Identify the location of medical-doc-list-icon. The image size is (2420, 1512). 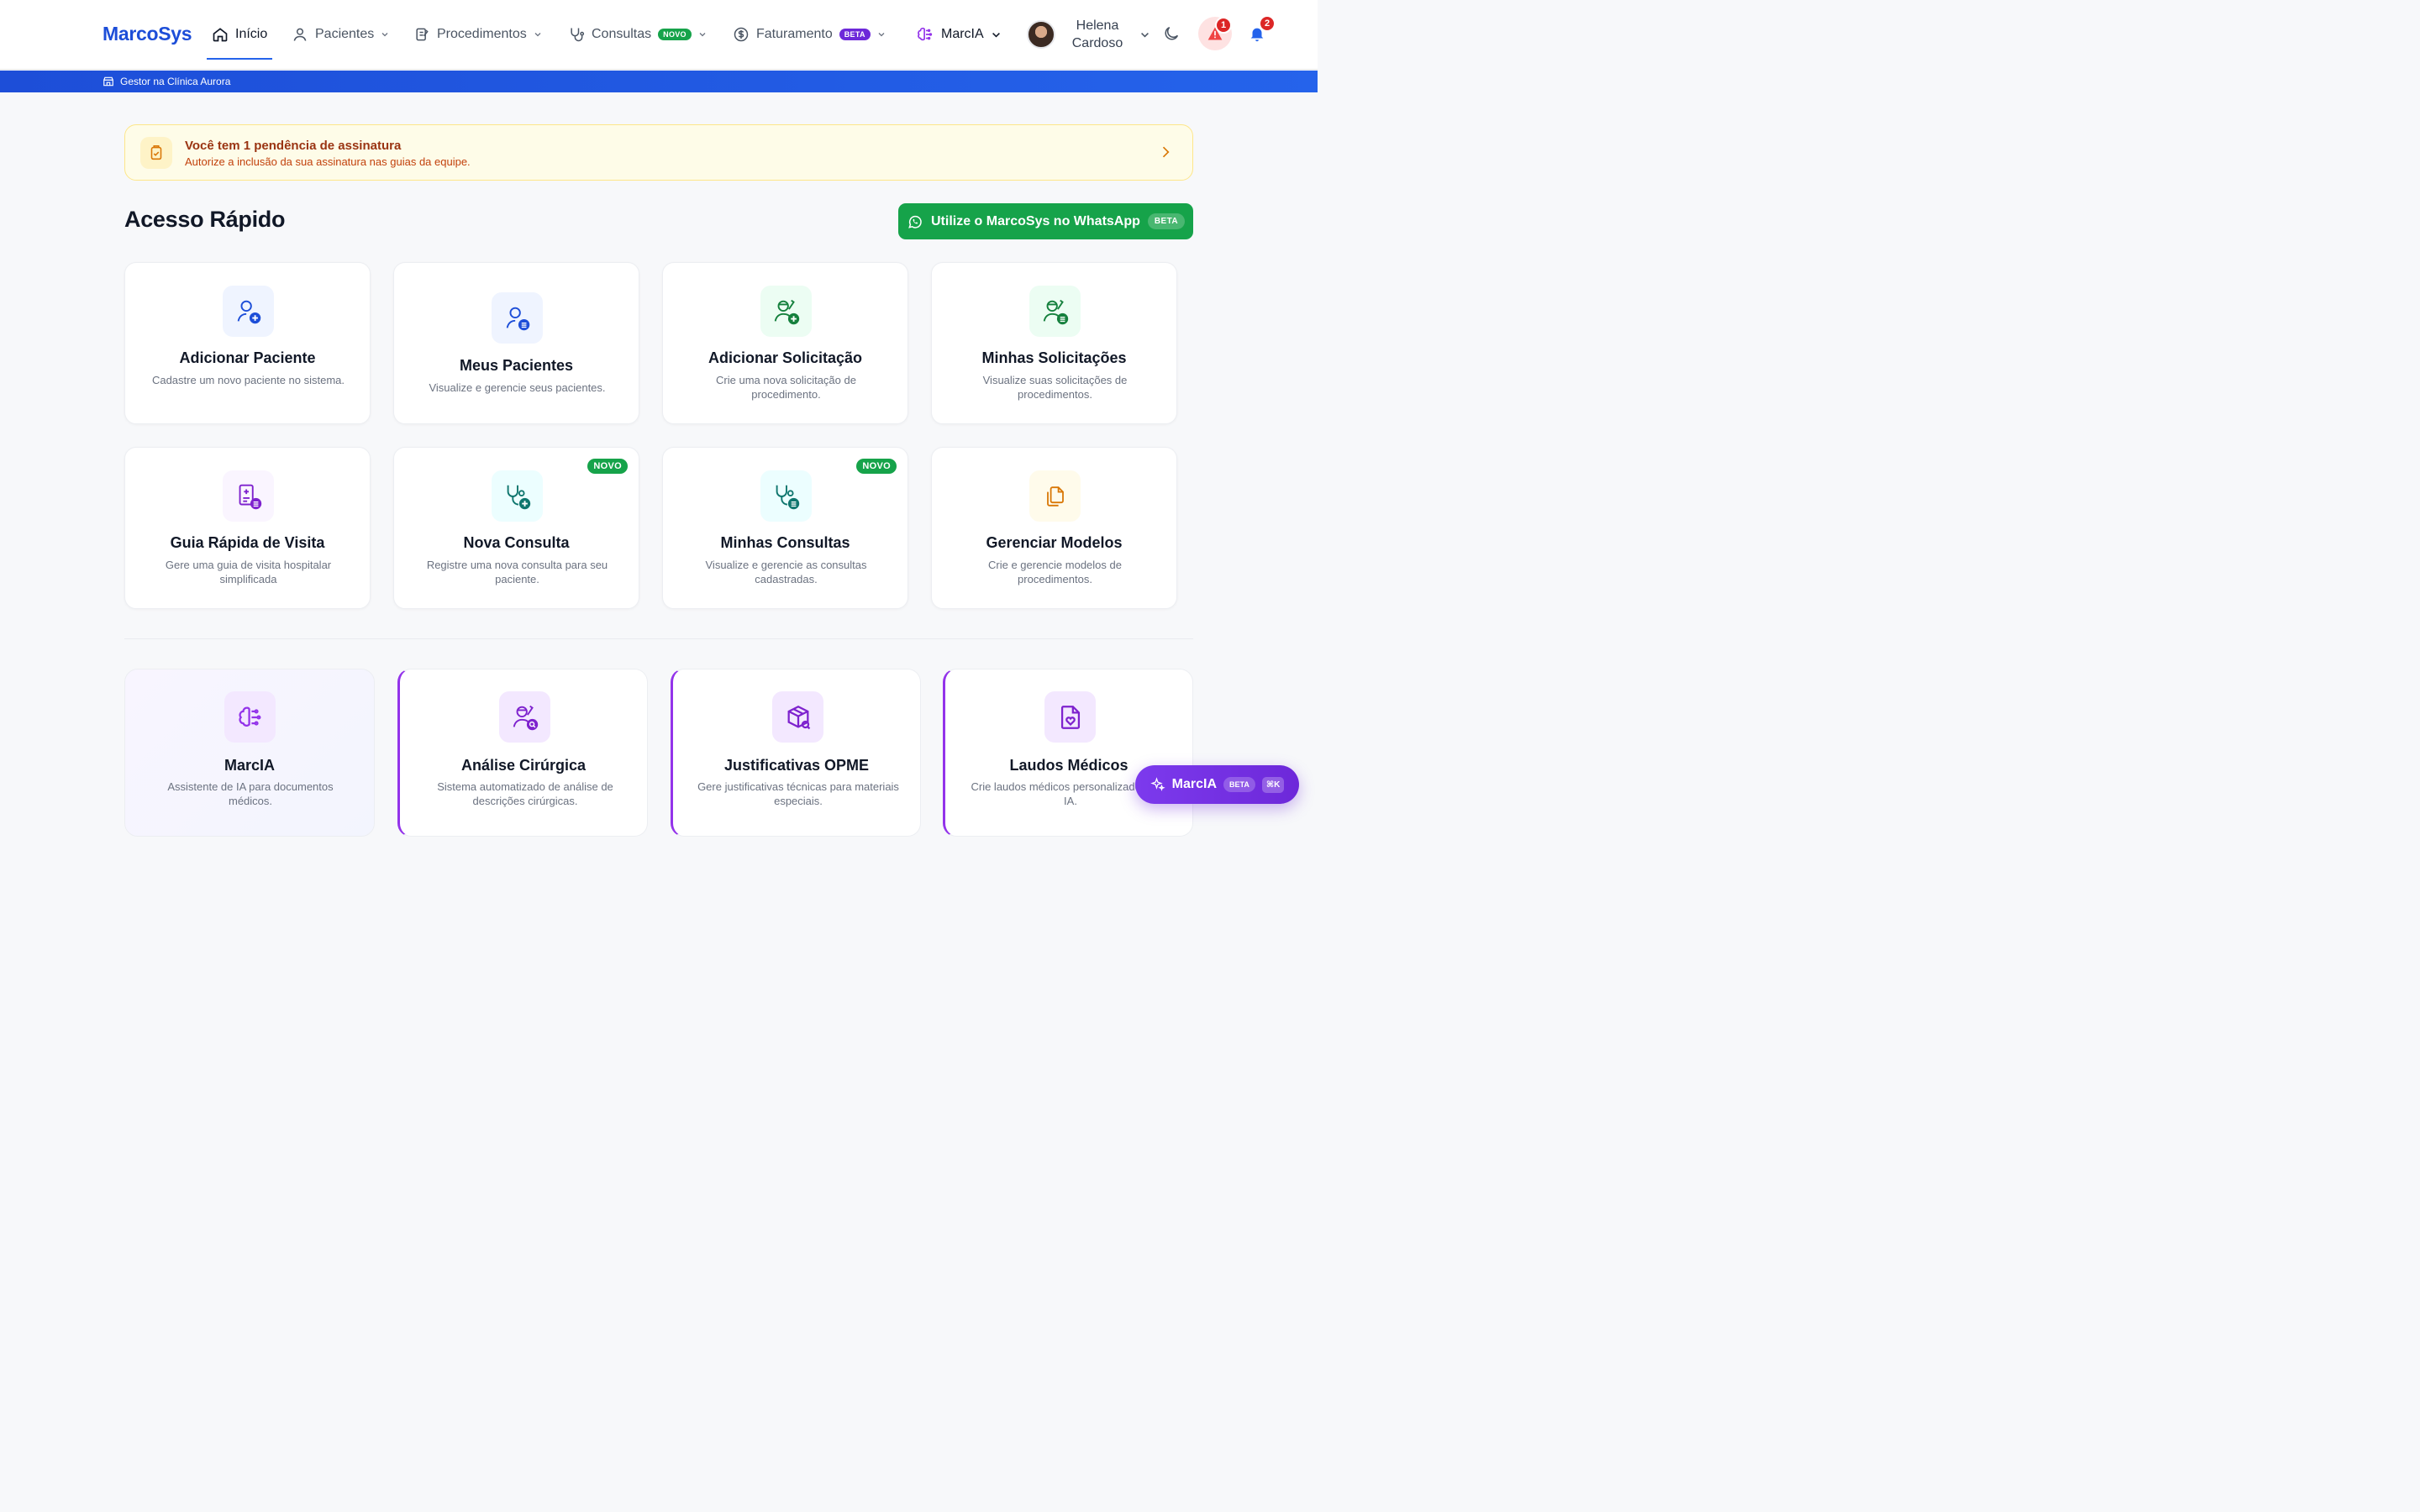
(248, 496).